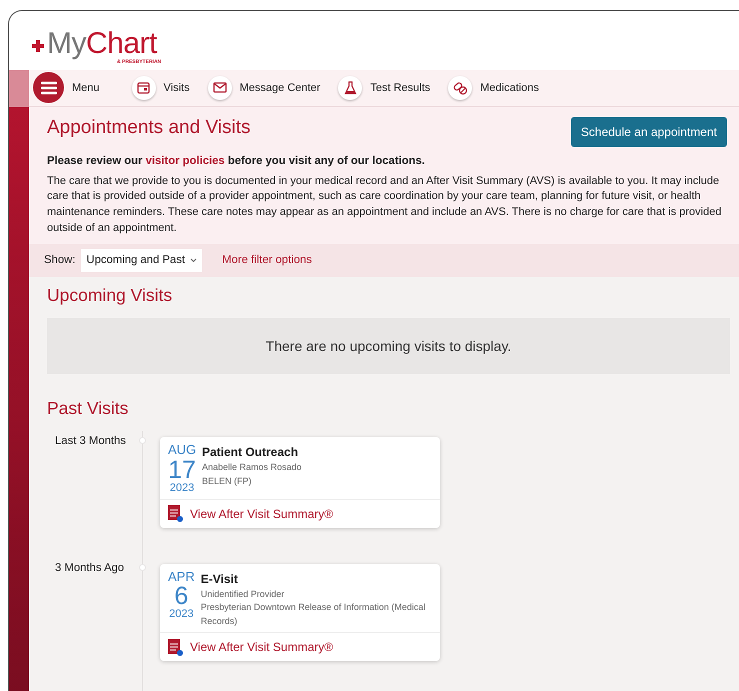 The image size is (739, 691). What do you see at coordinates (94, 44) in the screenshot?
I see `logo: MyChart` at bounding box center [94, 44].